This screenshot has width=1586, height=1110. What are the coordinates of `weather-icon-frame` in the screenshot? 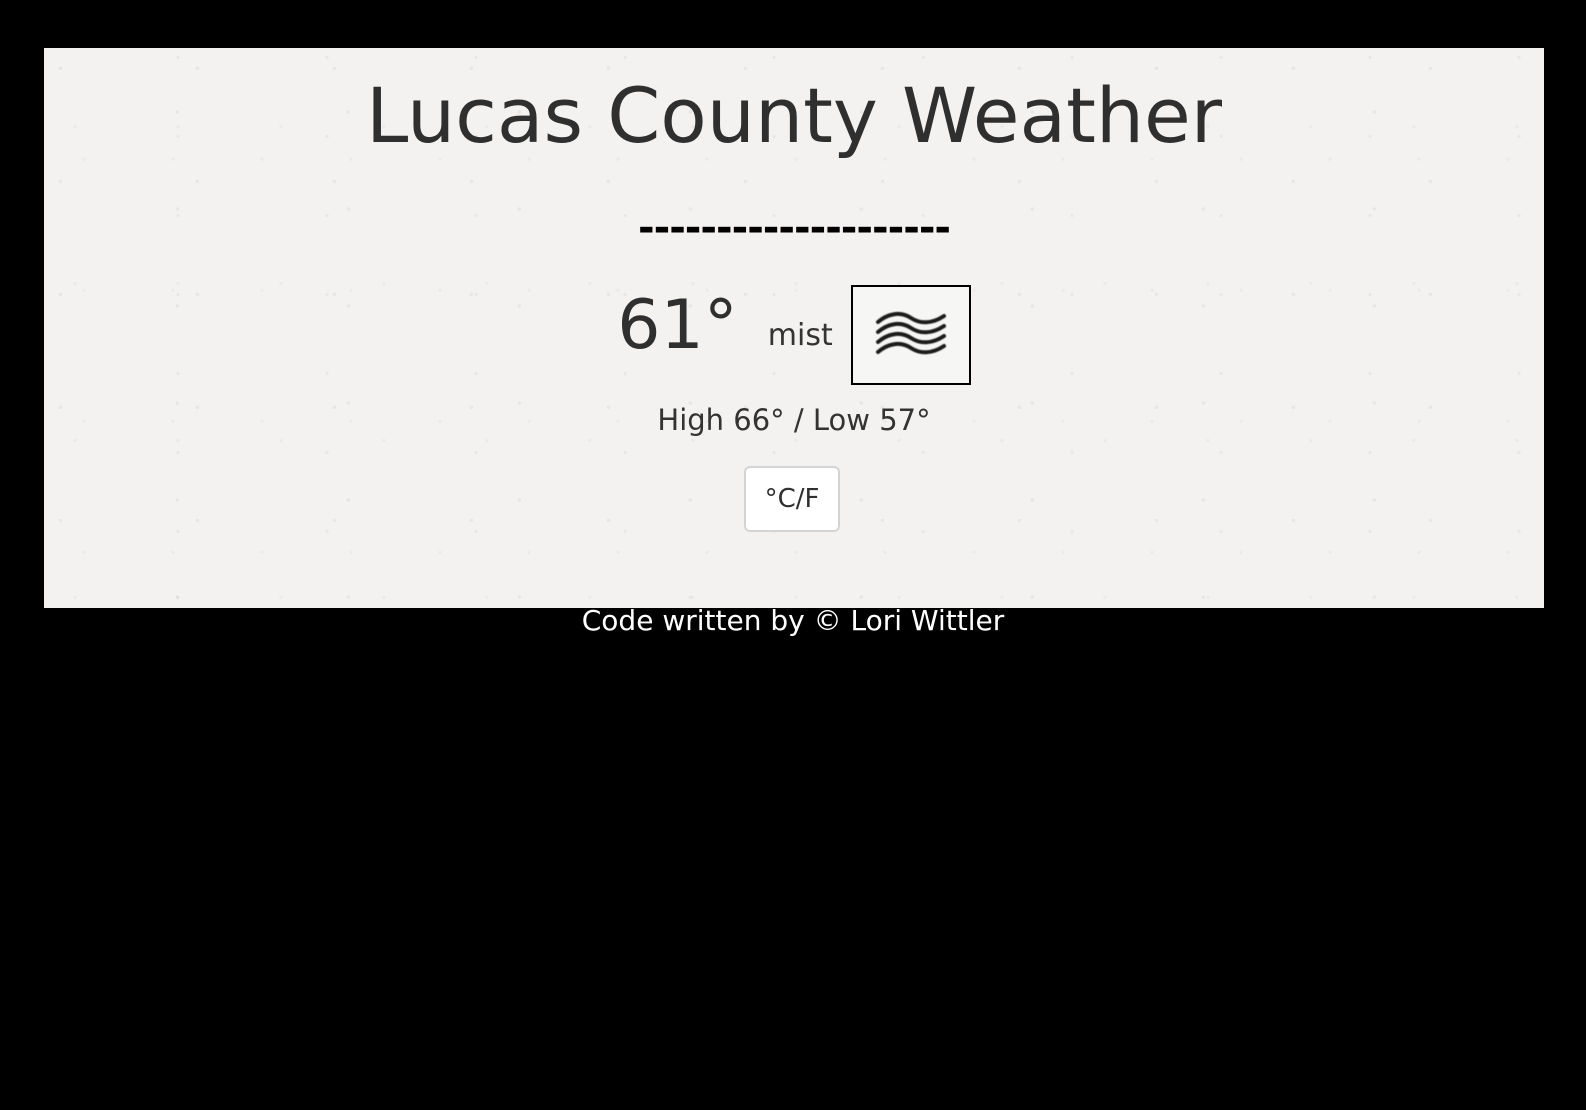 It's located at (910, 335).